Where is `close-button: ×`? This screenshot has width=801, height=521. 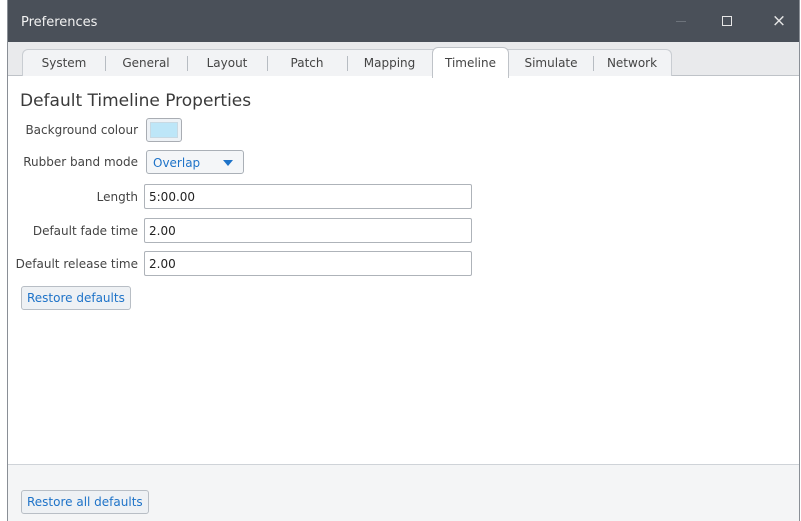 close-button: × is located at coordinates (778, 21).